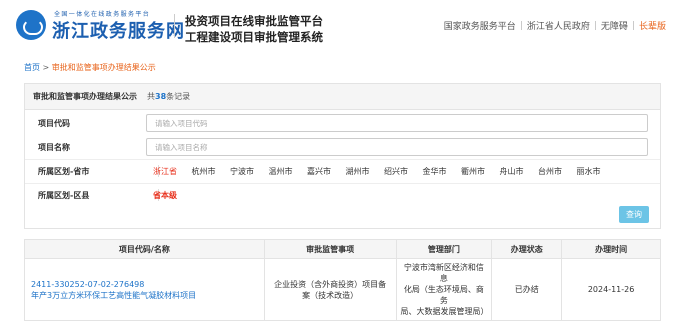 This screenshot has width=682, height=321. I want to click on header-status: 办理状态, so click(527, 249).